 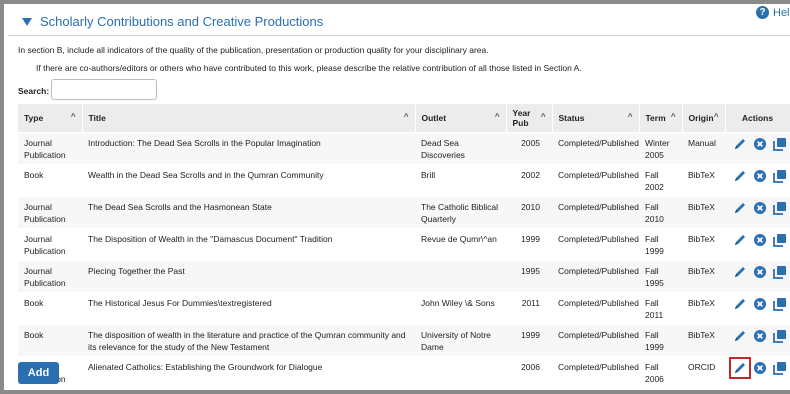 I want to click on add-button: Add, so click(x=38, y=373).